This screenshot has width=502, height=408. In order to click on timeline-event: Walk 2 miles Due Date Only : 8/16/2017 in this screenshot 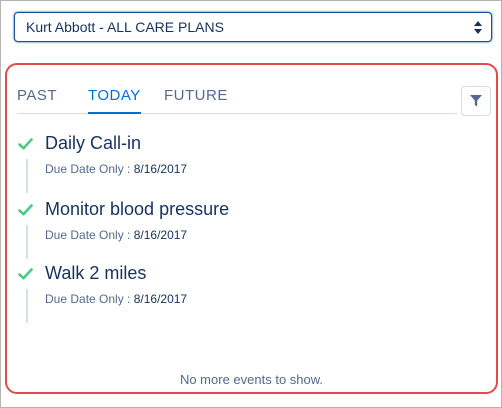, I will do `click(247, 292)`.